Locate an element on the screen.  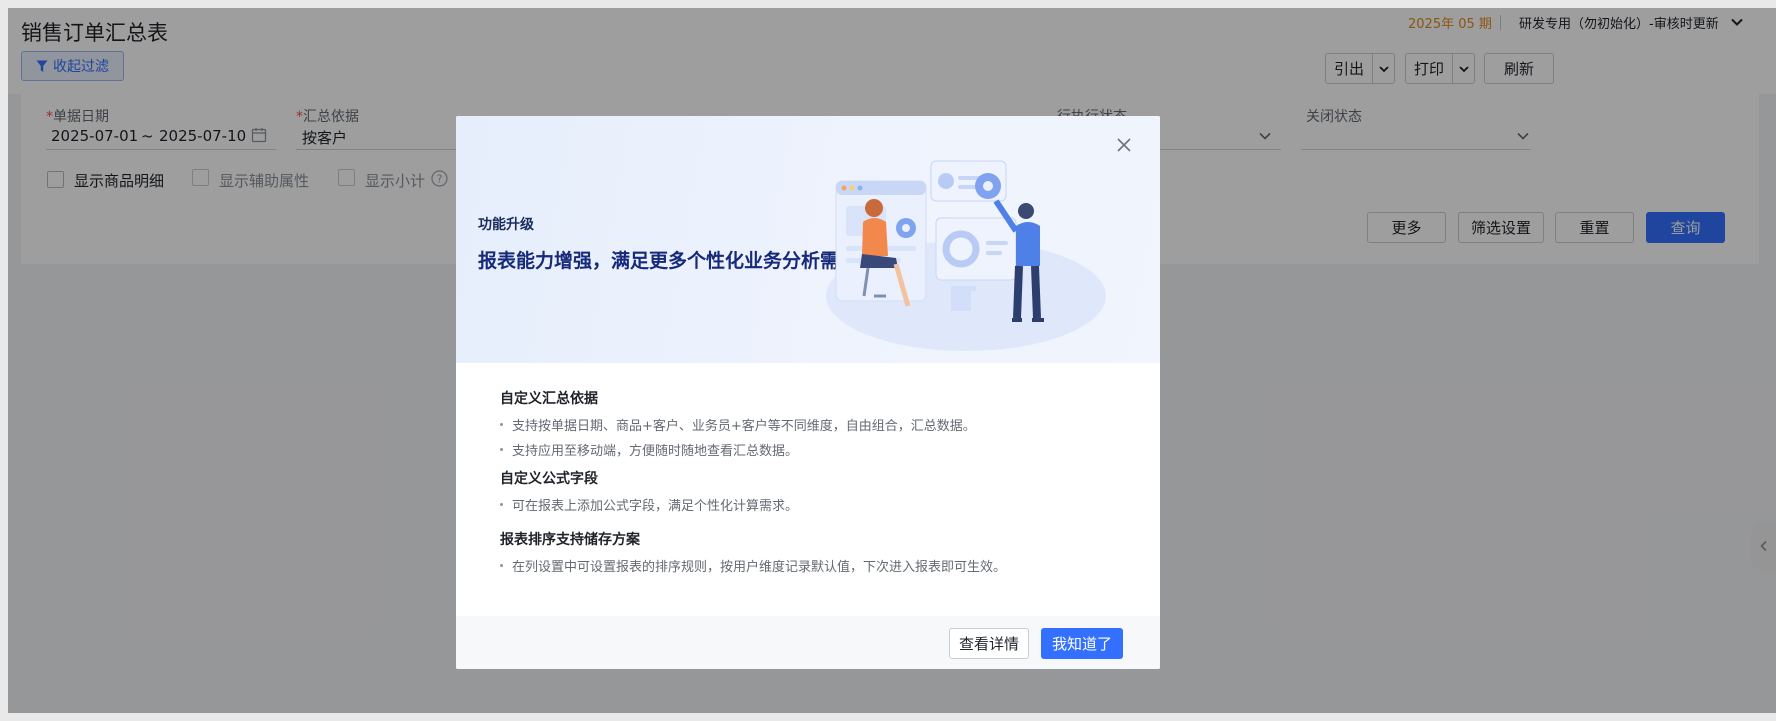
banner-title: 报表能力增强，满足更多个性化业务分析需求 is located at coordinates (668, 261).